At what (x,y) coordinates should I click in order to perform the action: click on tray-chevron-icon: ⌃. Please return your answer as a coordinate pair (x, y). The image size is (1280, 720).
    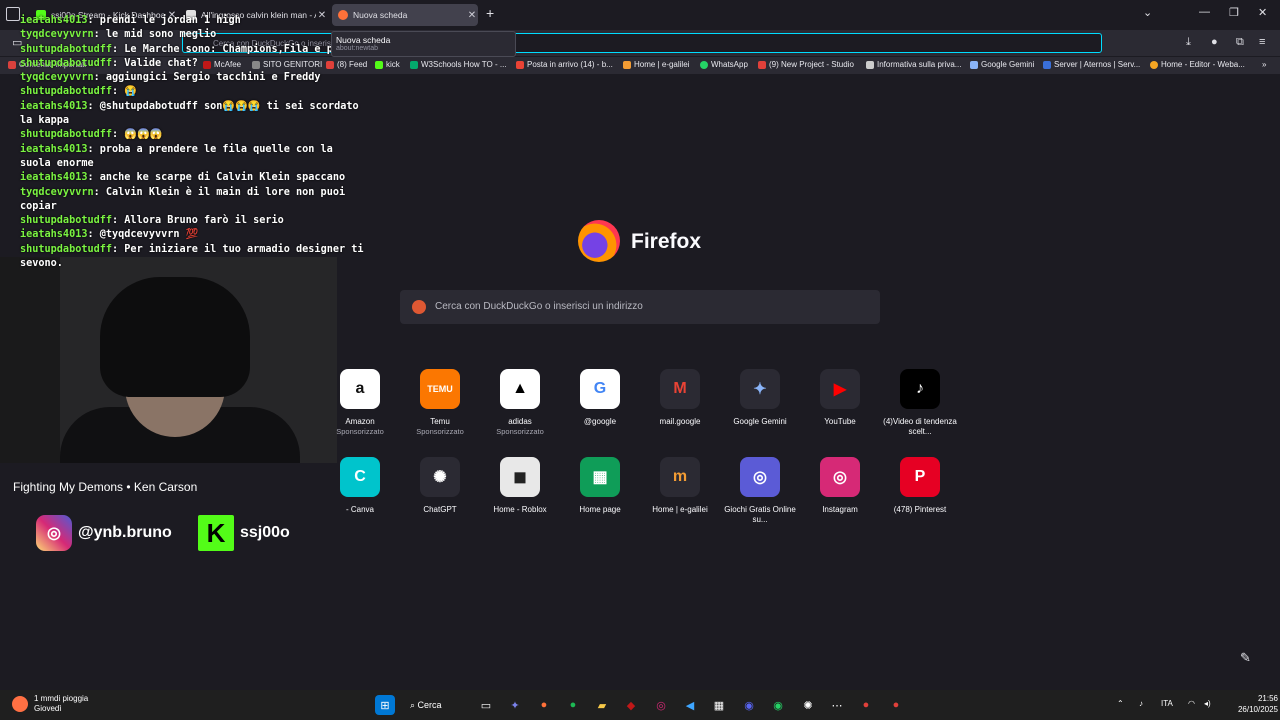
    Looking at the image, I should click on (1120, 703).